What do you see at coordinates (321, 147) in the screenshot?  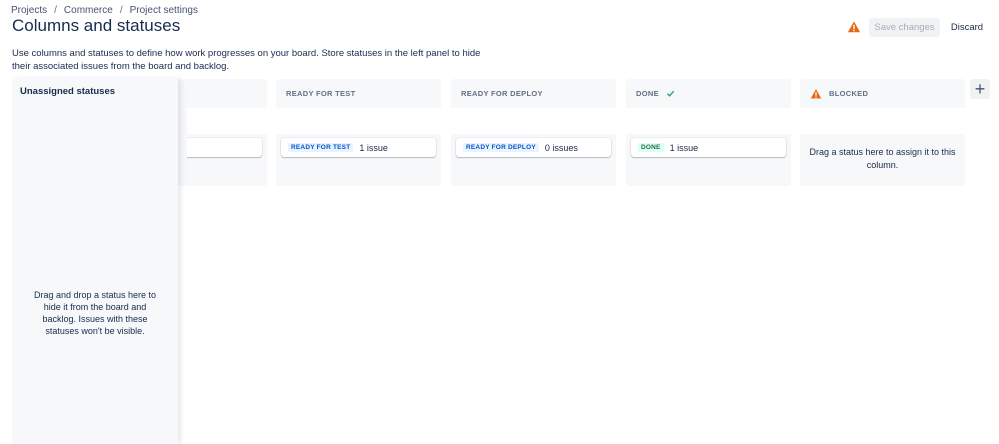 I see `status-lozenge: READY FOR TEST` at bounding box center [321, 147].